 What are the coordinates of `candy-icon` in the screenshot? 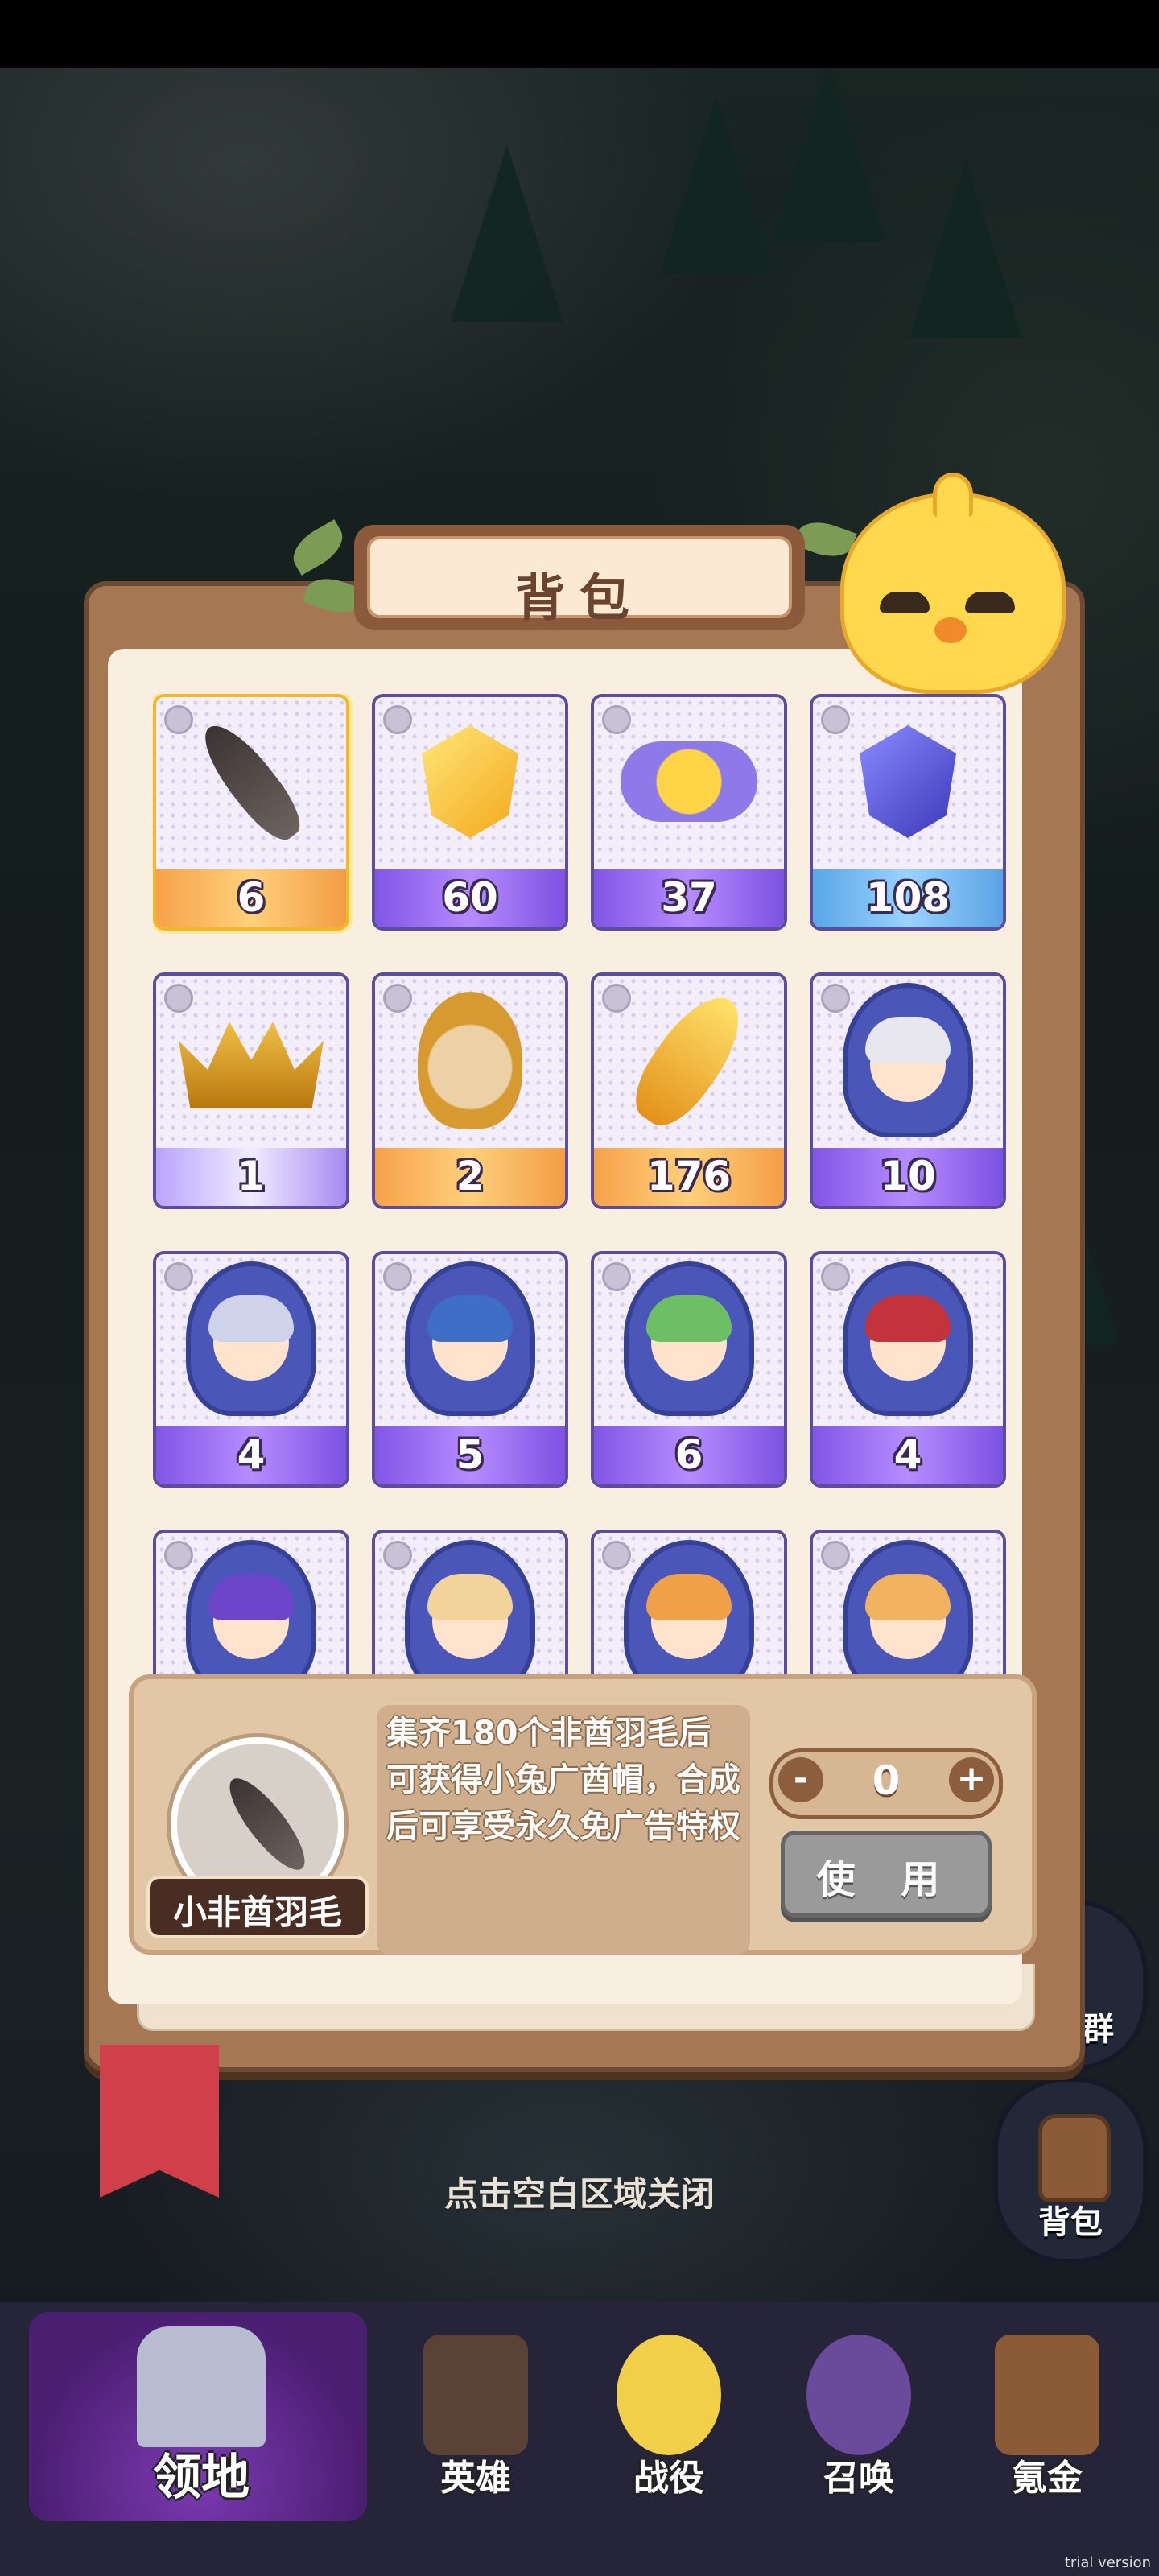 It's located at (689, 781).